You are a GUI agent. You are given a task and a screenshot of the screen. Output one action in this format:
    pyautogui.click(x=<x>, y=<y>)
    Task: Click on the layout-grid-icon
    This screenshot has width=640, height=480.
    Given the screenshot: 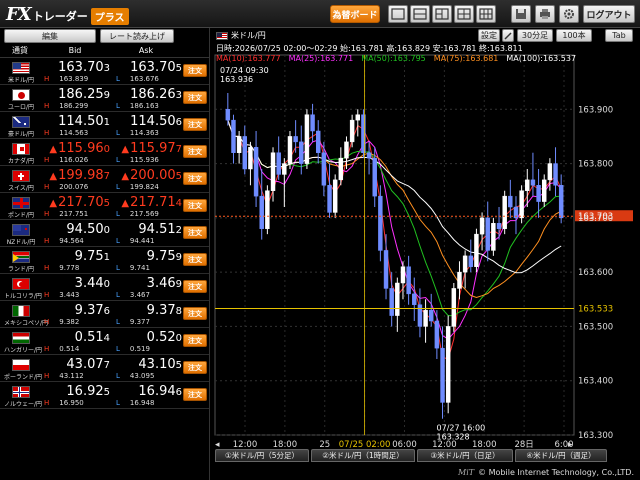 What is the action you would take?
    pyautogui.click(x=442, y=14)
    